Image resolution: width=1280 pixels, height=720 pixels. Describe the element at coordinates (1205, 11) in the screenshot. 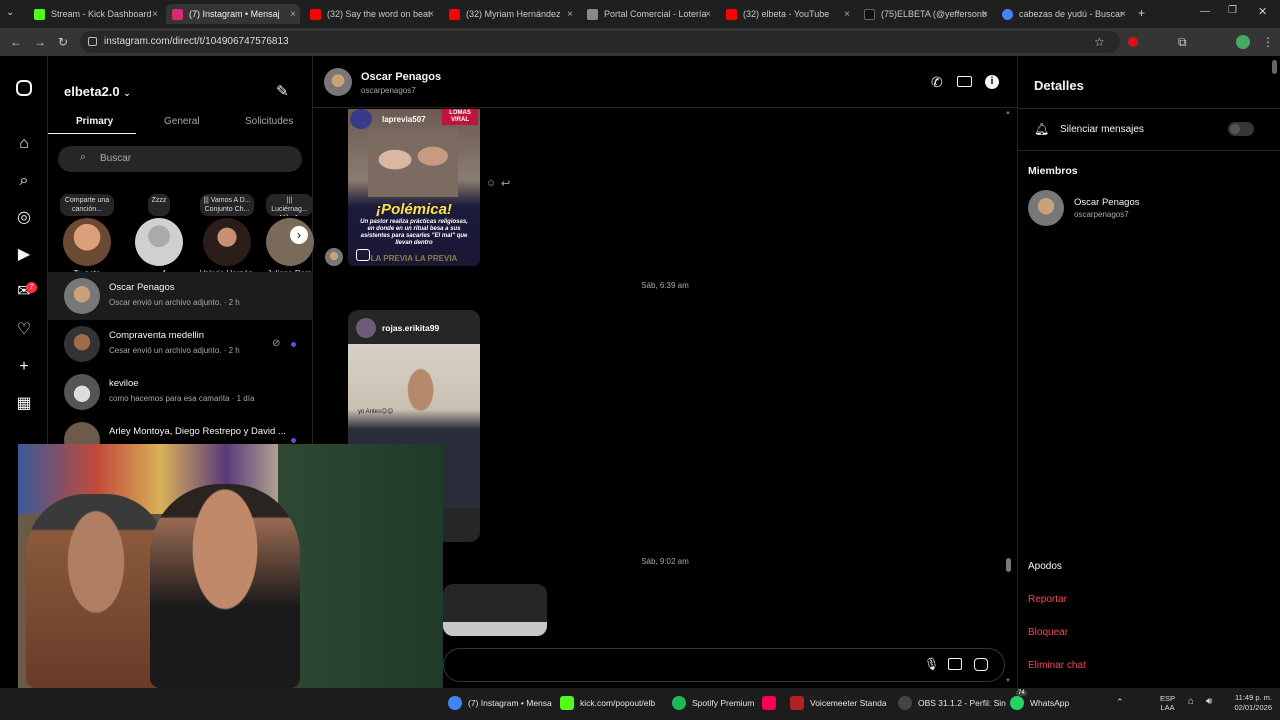

I see `minimize-icon: —` at that location.